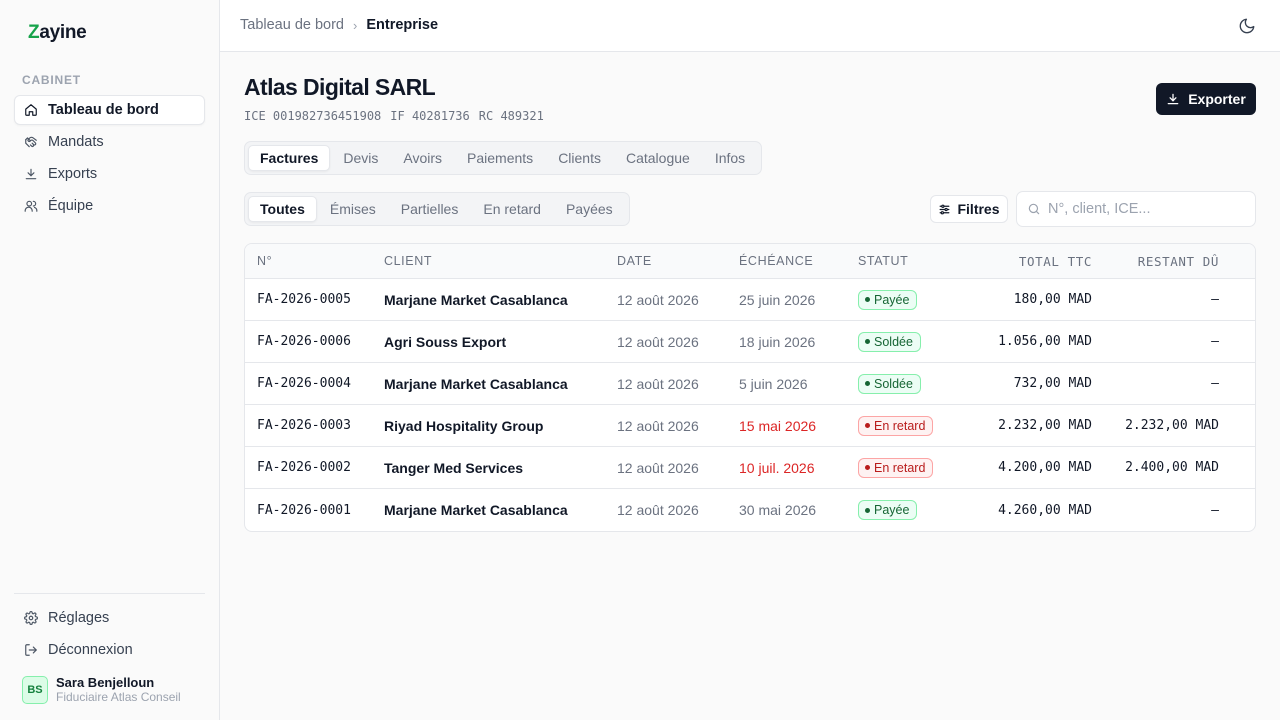 The width and height of the screenshot is (1280, 720). Describe the element at coordinates (912, 261) in the screenshot. I see `column-header-status: STATUT` at that location.